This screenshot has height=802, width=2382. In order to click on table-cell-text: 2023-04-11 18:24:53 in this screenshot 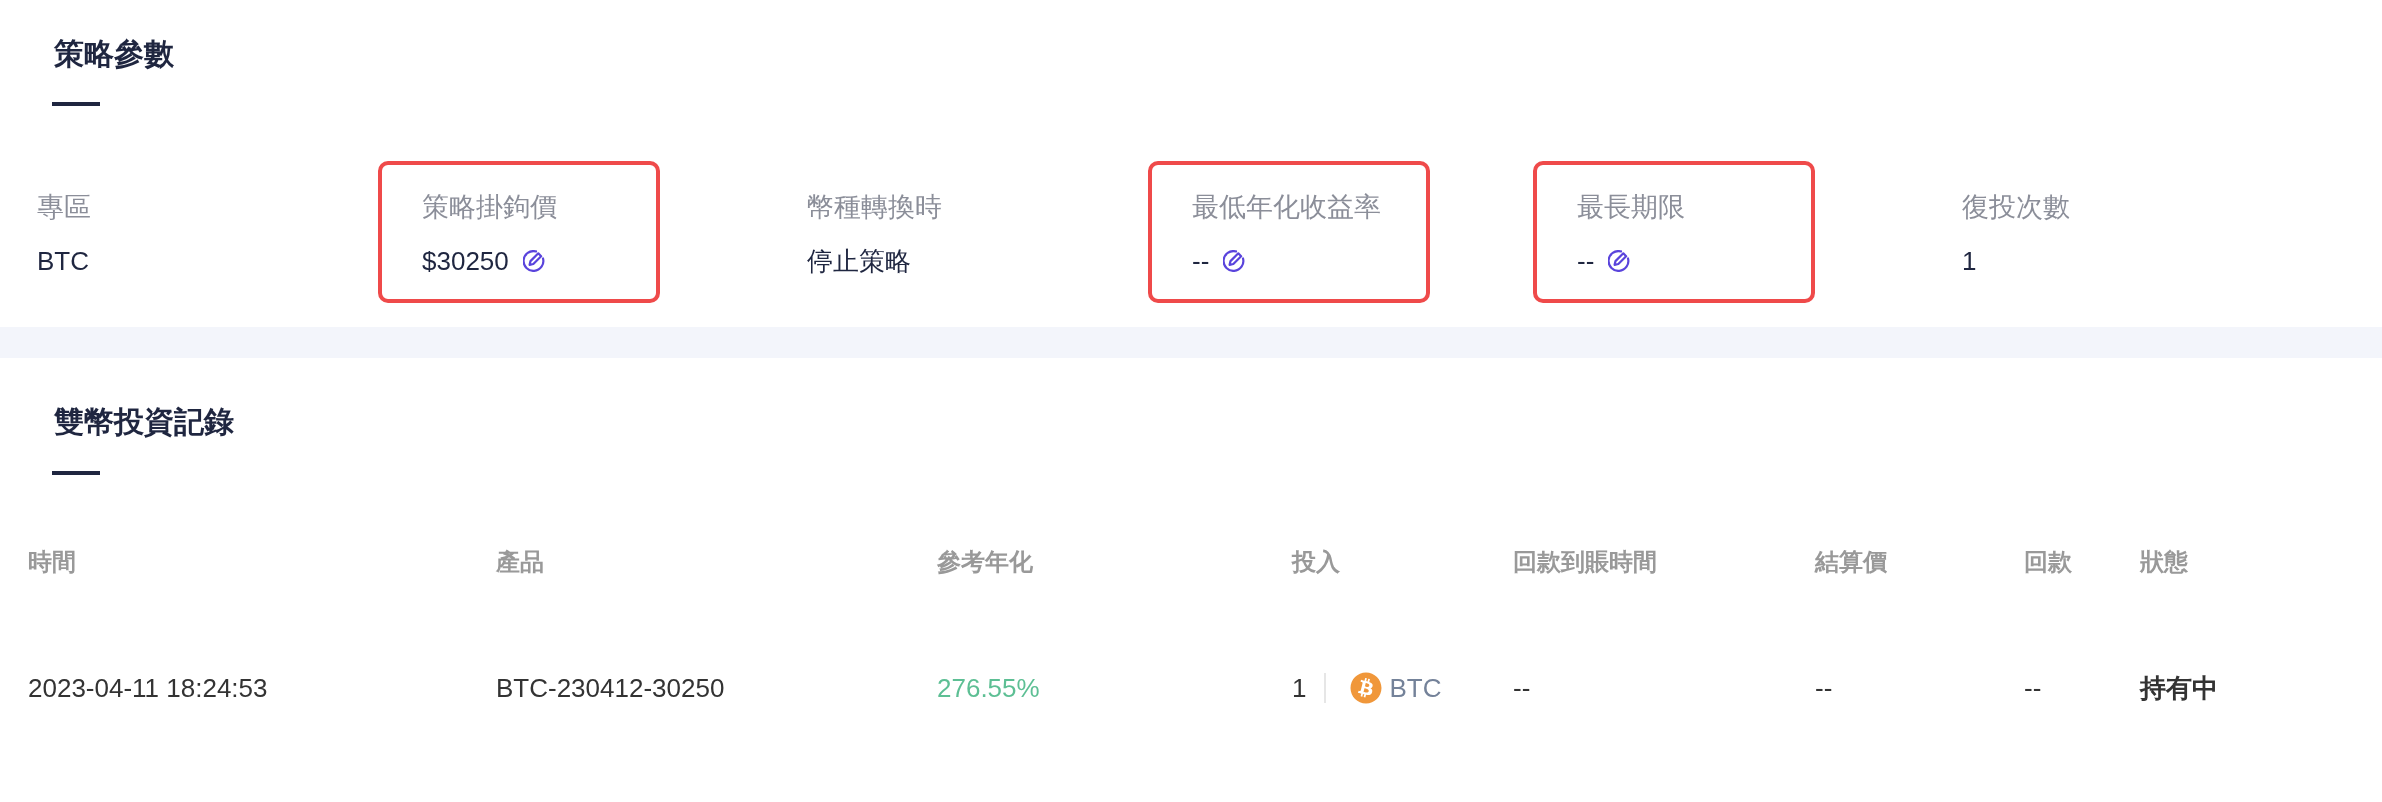, I will do `click(148, 688)`.